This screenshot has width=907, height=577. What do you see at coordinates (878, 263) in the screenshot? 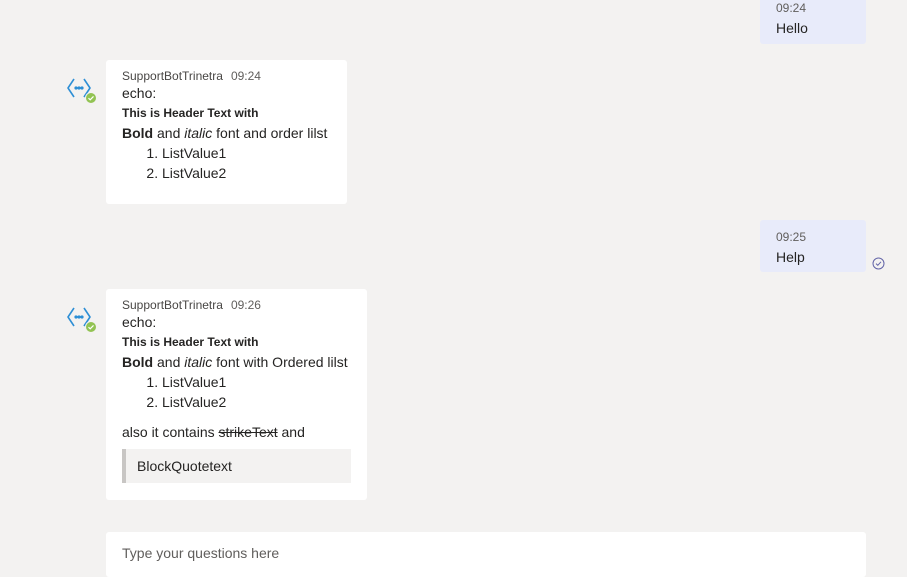
I see `read-receipt-icon` at bounding box center [878, 263].